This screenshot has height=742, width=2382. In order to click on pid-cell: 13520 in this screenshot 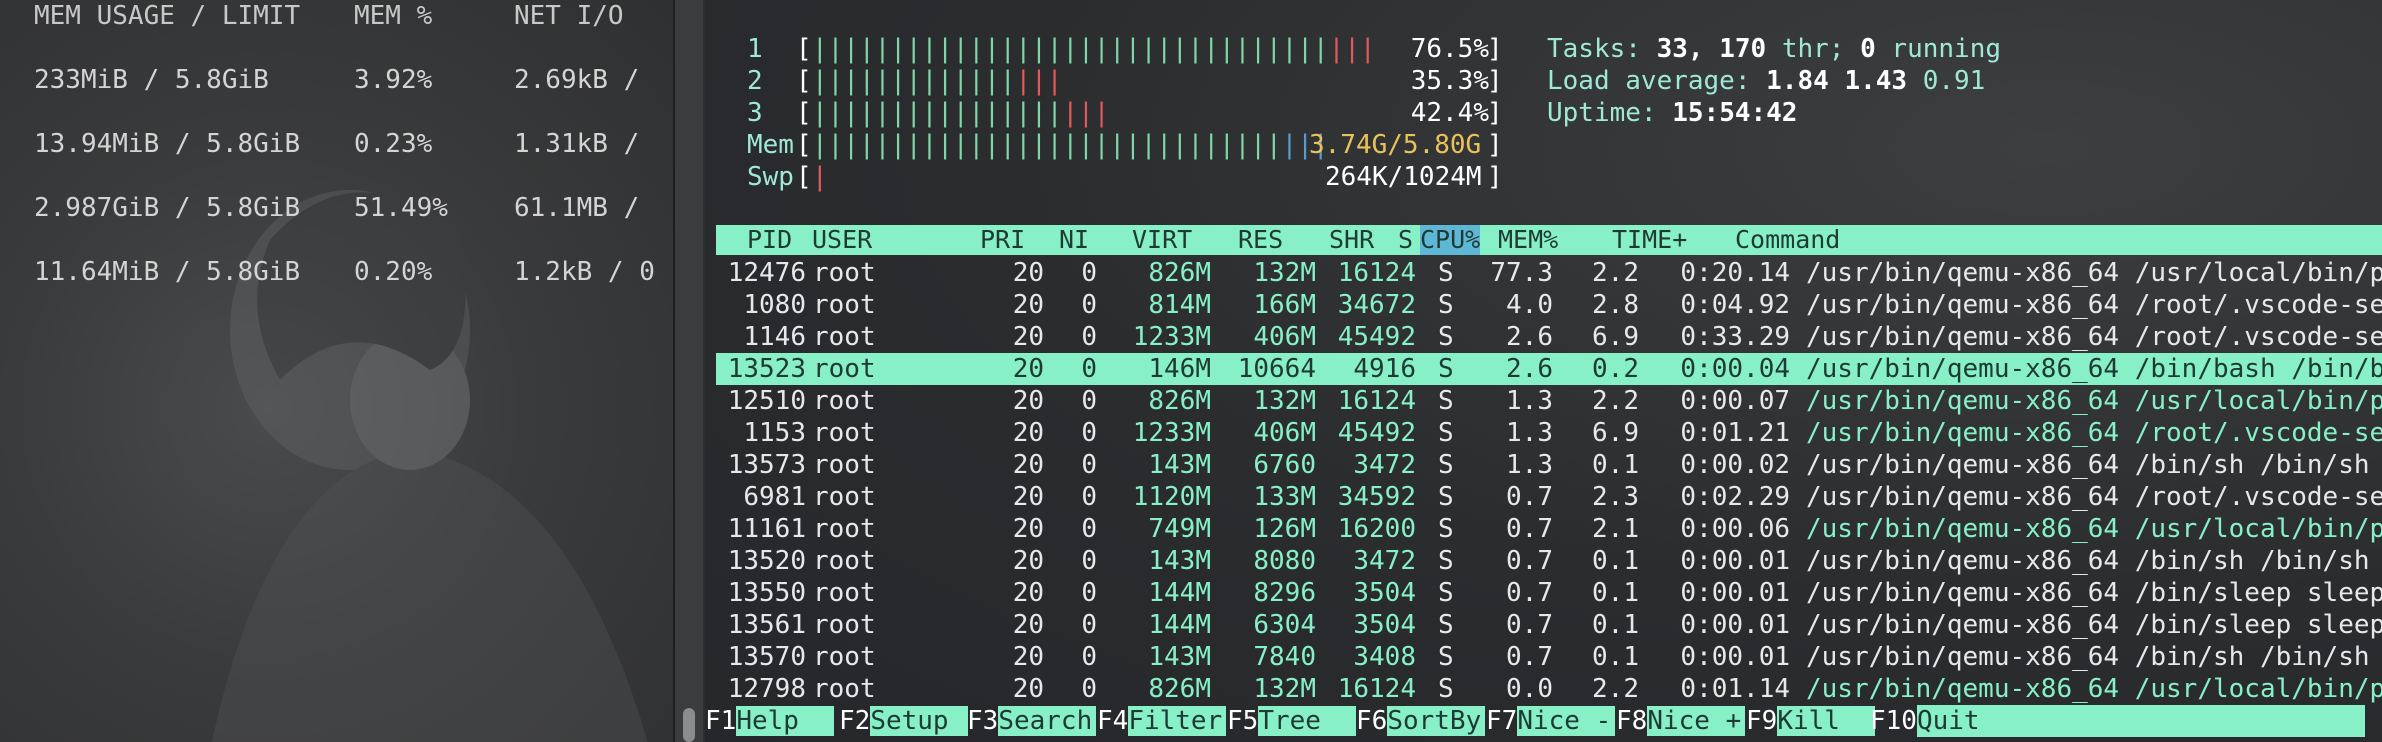, I will do `click(766, 561)`.